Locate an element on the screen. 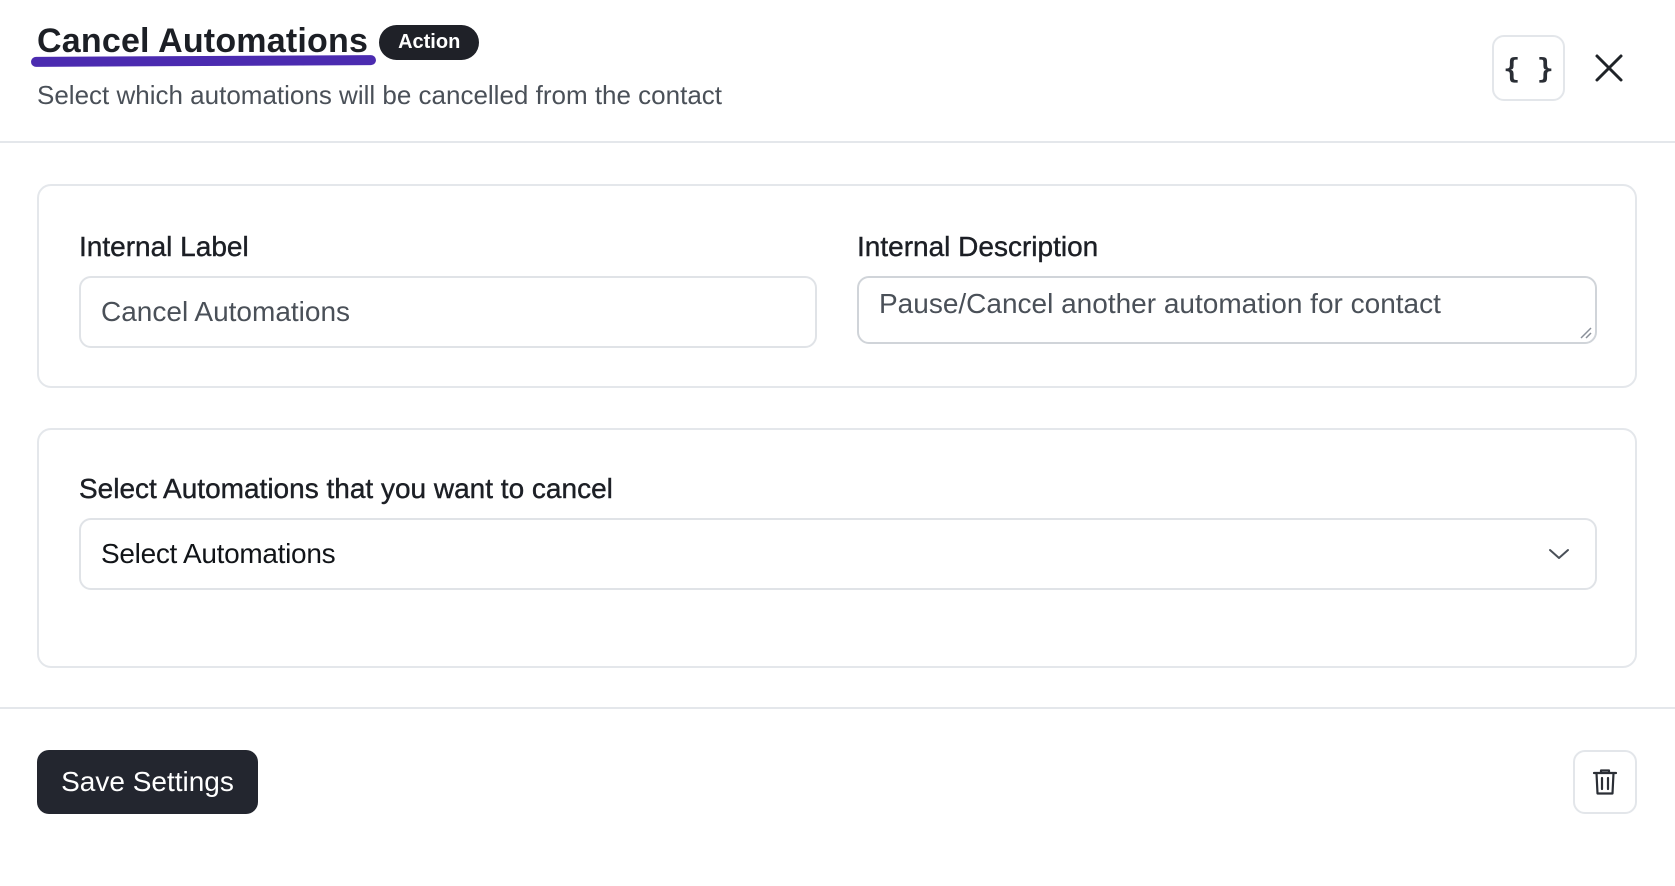 This screenshot has width=1675, height=886. delete-button is located at coordinates (1605, 782).